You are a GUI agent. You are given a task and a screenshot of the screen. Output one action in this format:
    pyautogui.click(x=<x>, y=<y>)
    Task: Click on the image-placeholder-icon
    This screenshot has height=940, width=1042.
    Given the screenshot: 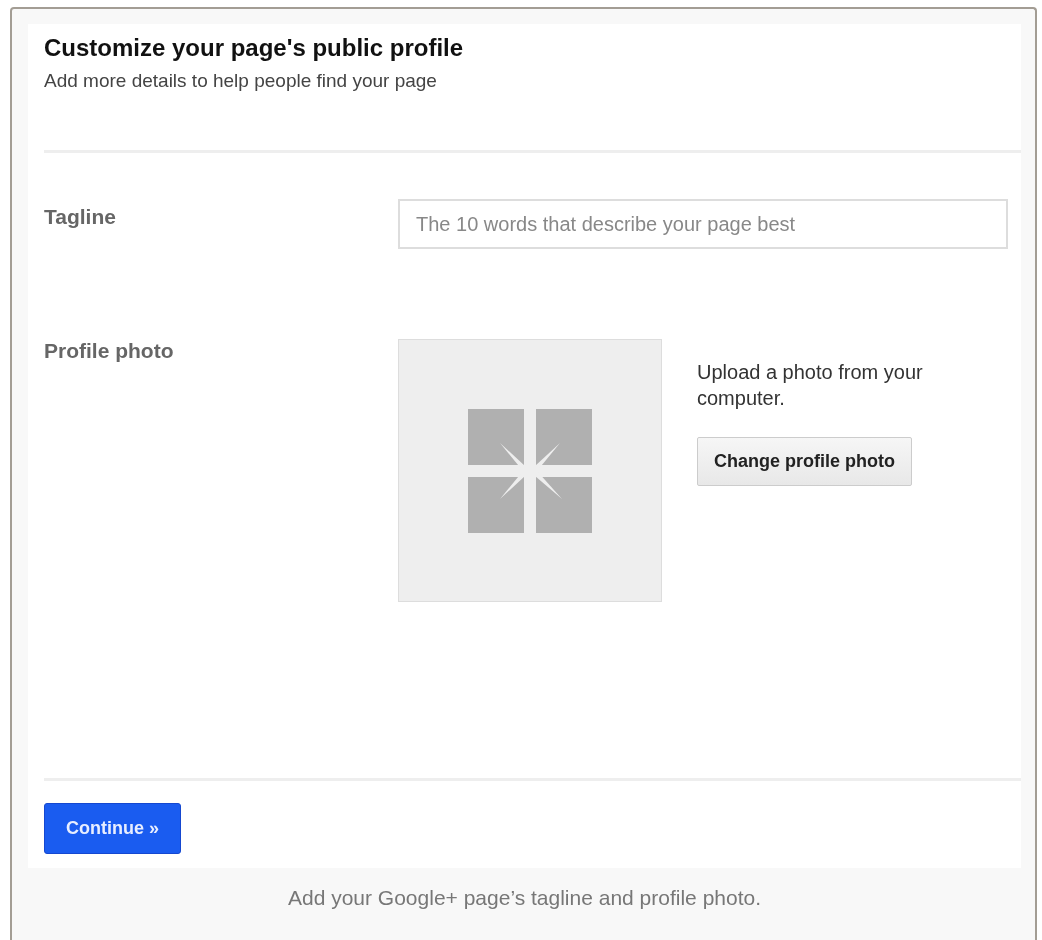 What is the action you would take?
    pyautogui.click(x=530, y=470)
    